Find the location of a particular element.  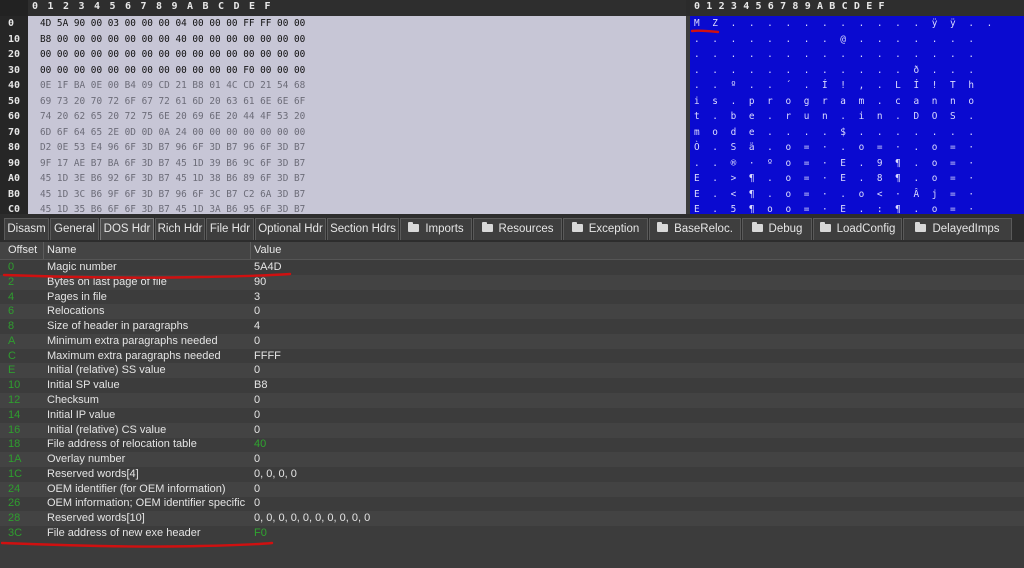

column-header-value: Value is located at coordinates (267, 250).